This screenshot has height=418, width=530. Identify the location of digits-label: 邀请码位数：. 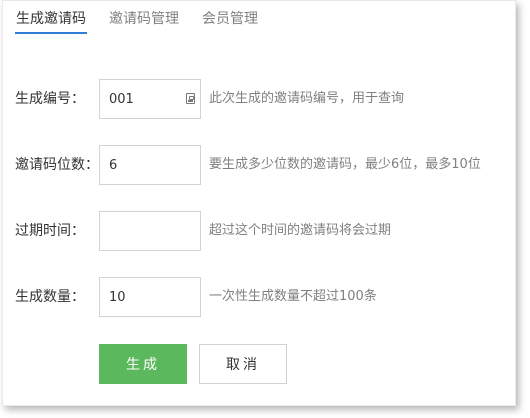
(57, 165).